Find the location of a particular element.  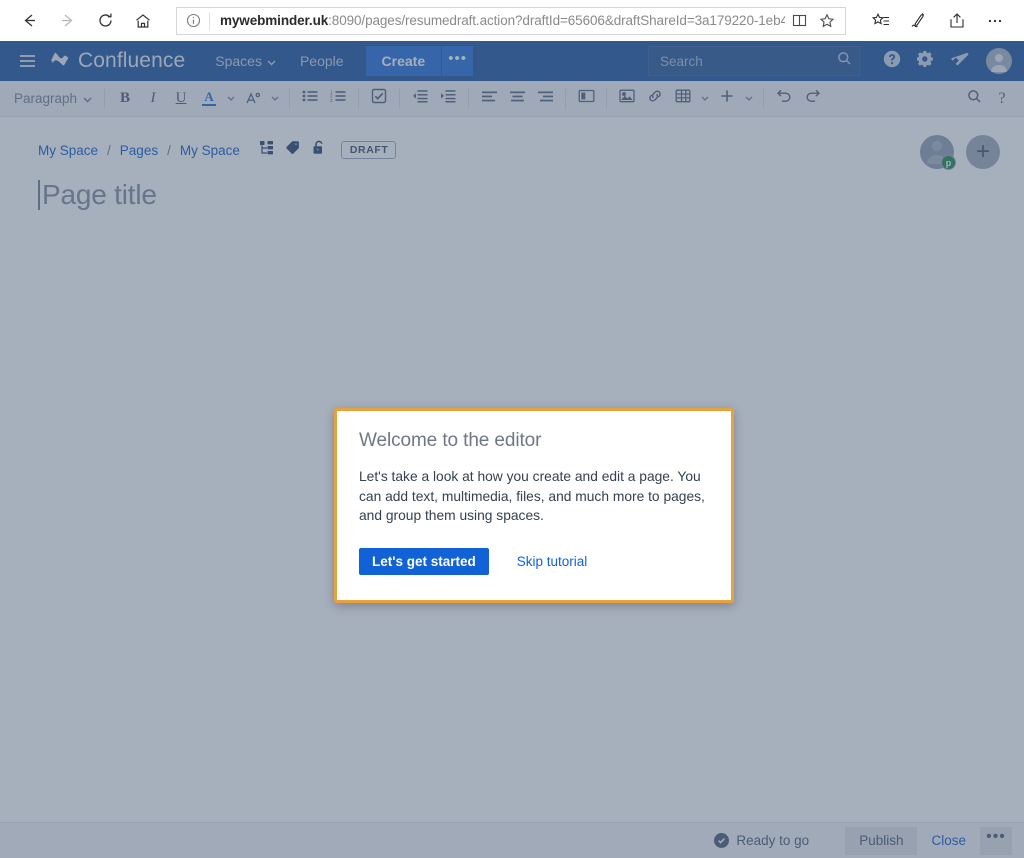

share-icon is located at coordinates (957, 21).